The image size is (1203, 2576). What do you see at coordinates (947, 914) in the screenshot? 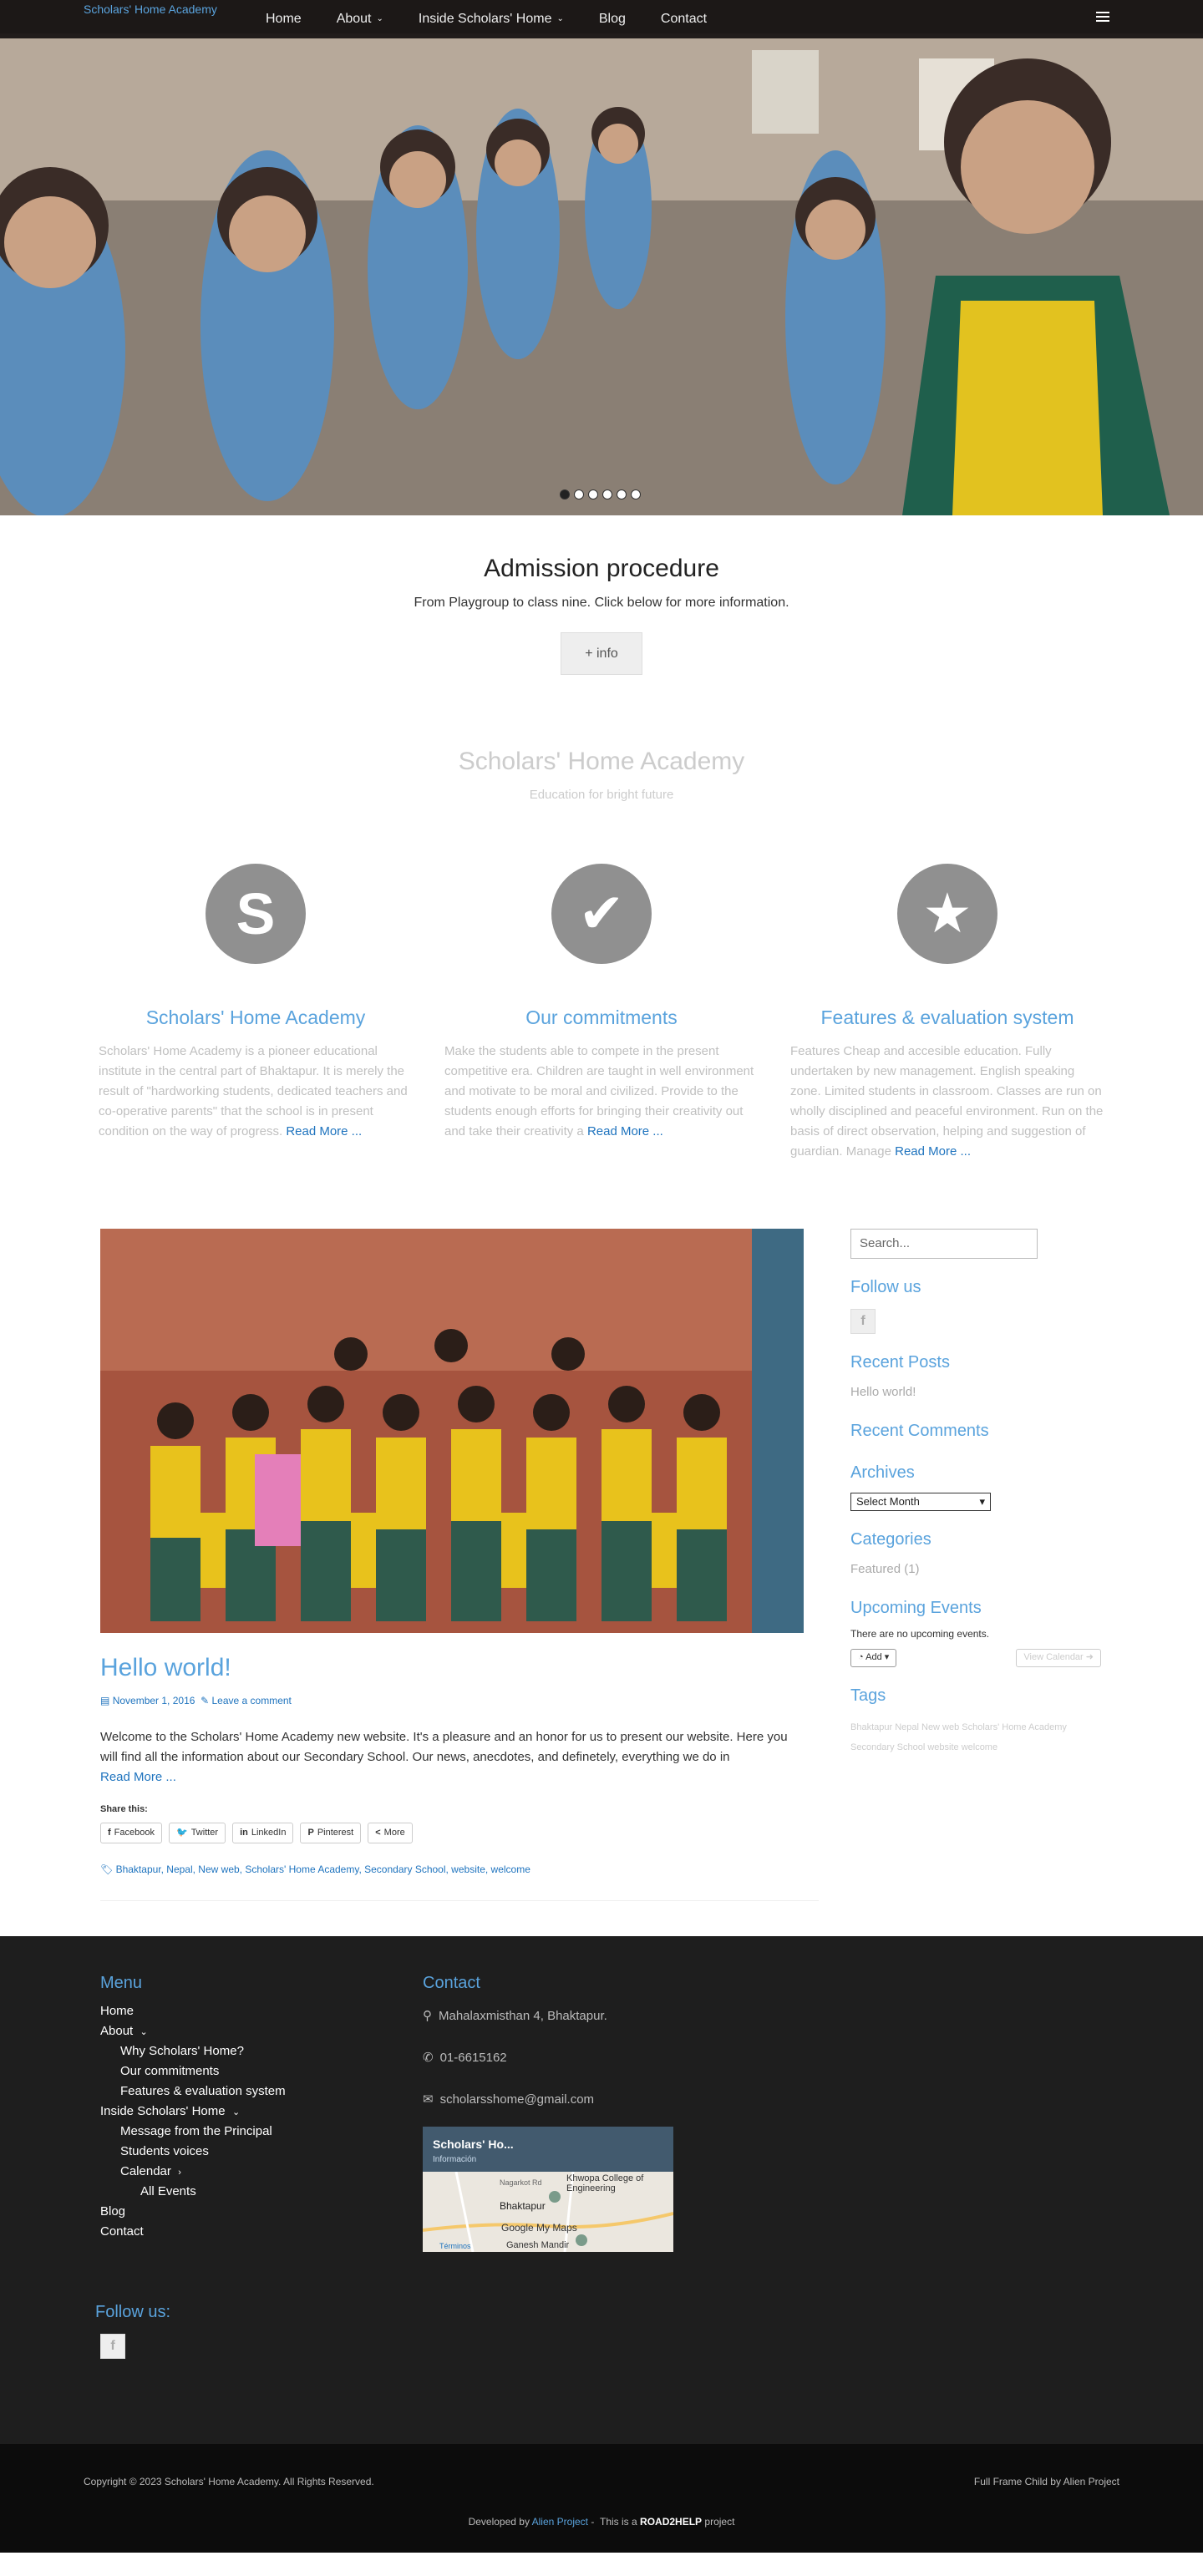
I see `star-icon: ★` at bounding box center [947, 914].